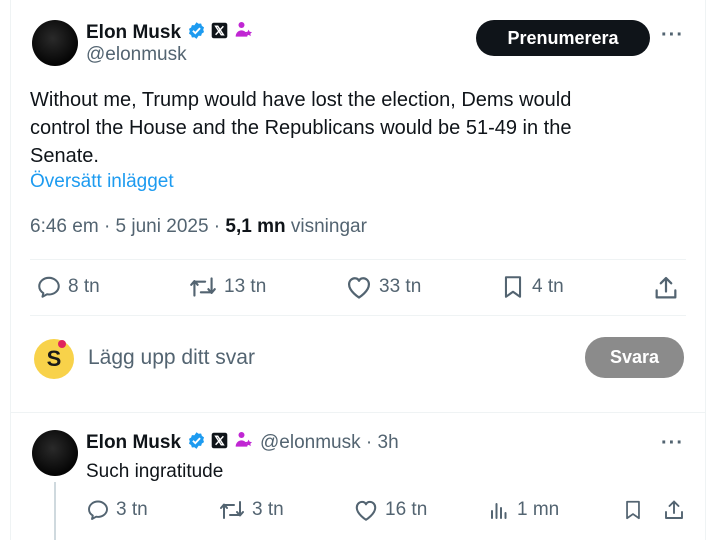  I want to click on bookmark-count: 4 tn, so click(548, 286).